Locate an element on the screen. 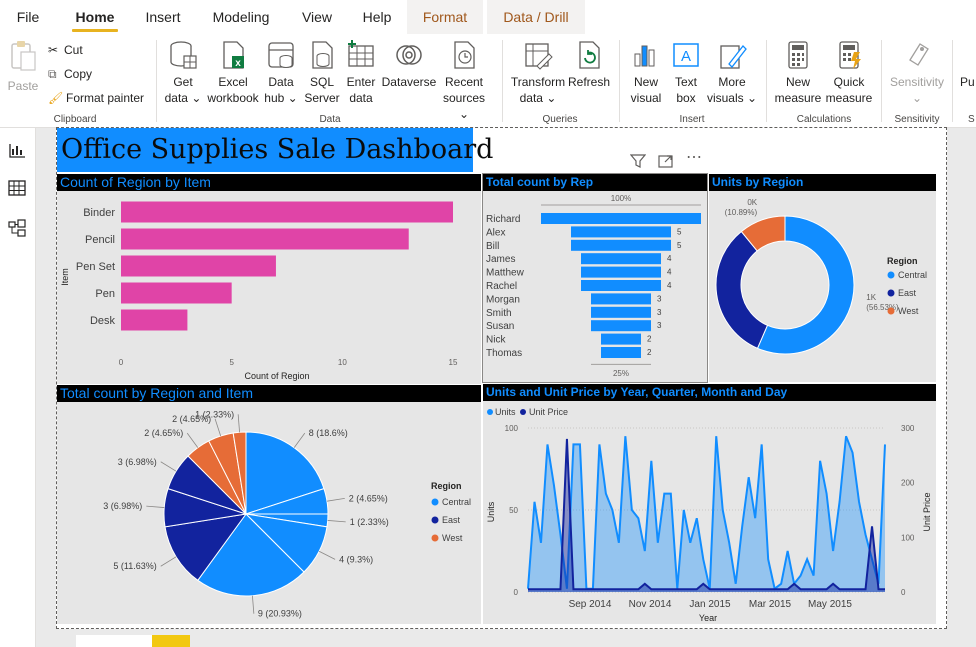 Image resolution: width=976 pixels, height=647 pixels. y2-tick-label: 300 is located at coordinates (908, 428).